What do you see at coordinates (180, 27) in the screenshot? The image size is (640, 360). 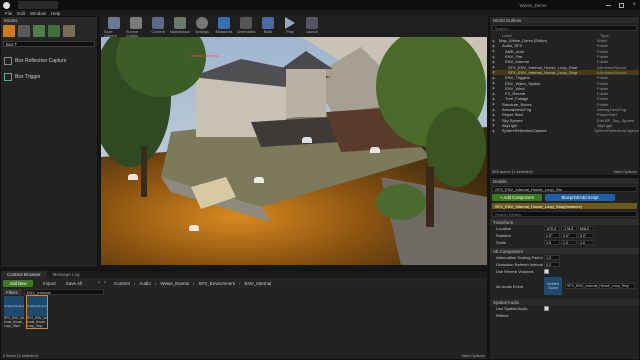 I see `marketplace-button: Marketplace` at bounding box center [180, 27].